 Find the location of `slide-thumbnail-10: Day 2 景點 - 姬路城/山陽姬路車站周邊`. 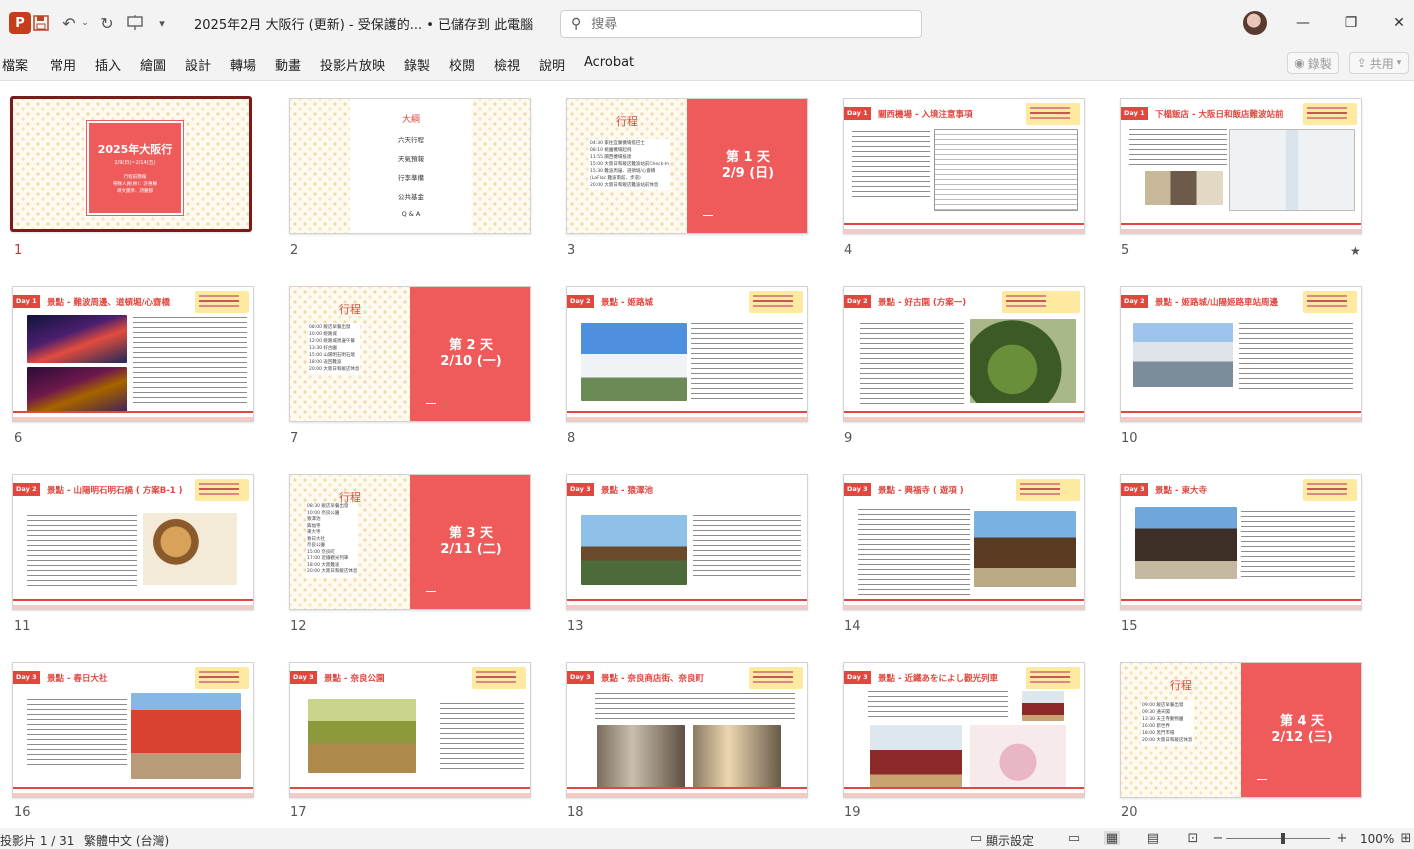

slide-thumbnail-10: Day 2 景點 - 姬路城/山陽姬路車站周邊 is located at coordinates (1241, 354).